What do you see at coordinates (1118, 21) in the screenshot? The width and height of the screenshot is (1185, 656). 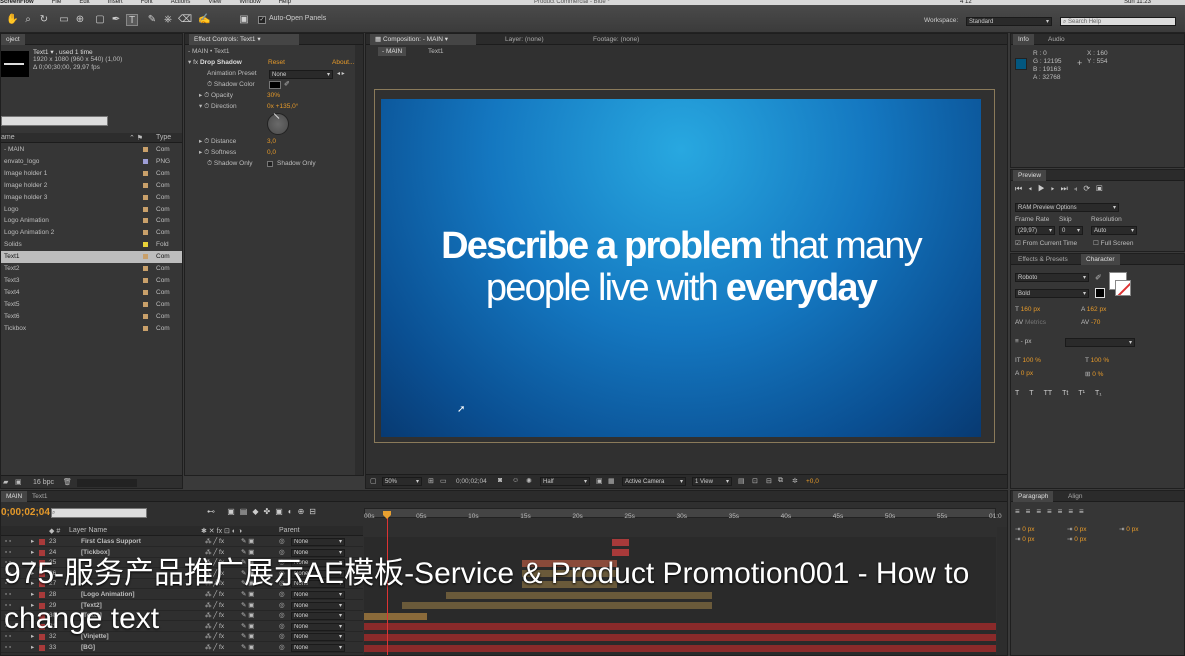 I see `search-help-input: ⌕ Search Help` at bounding box center [1118, 21].